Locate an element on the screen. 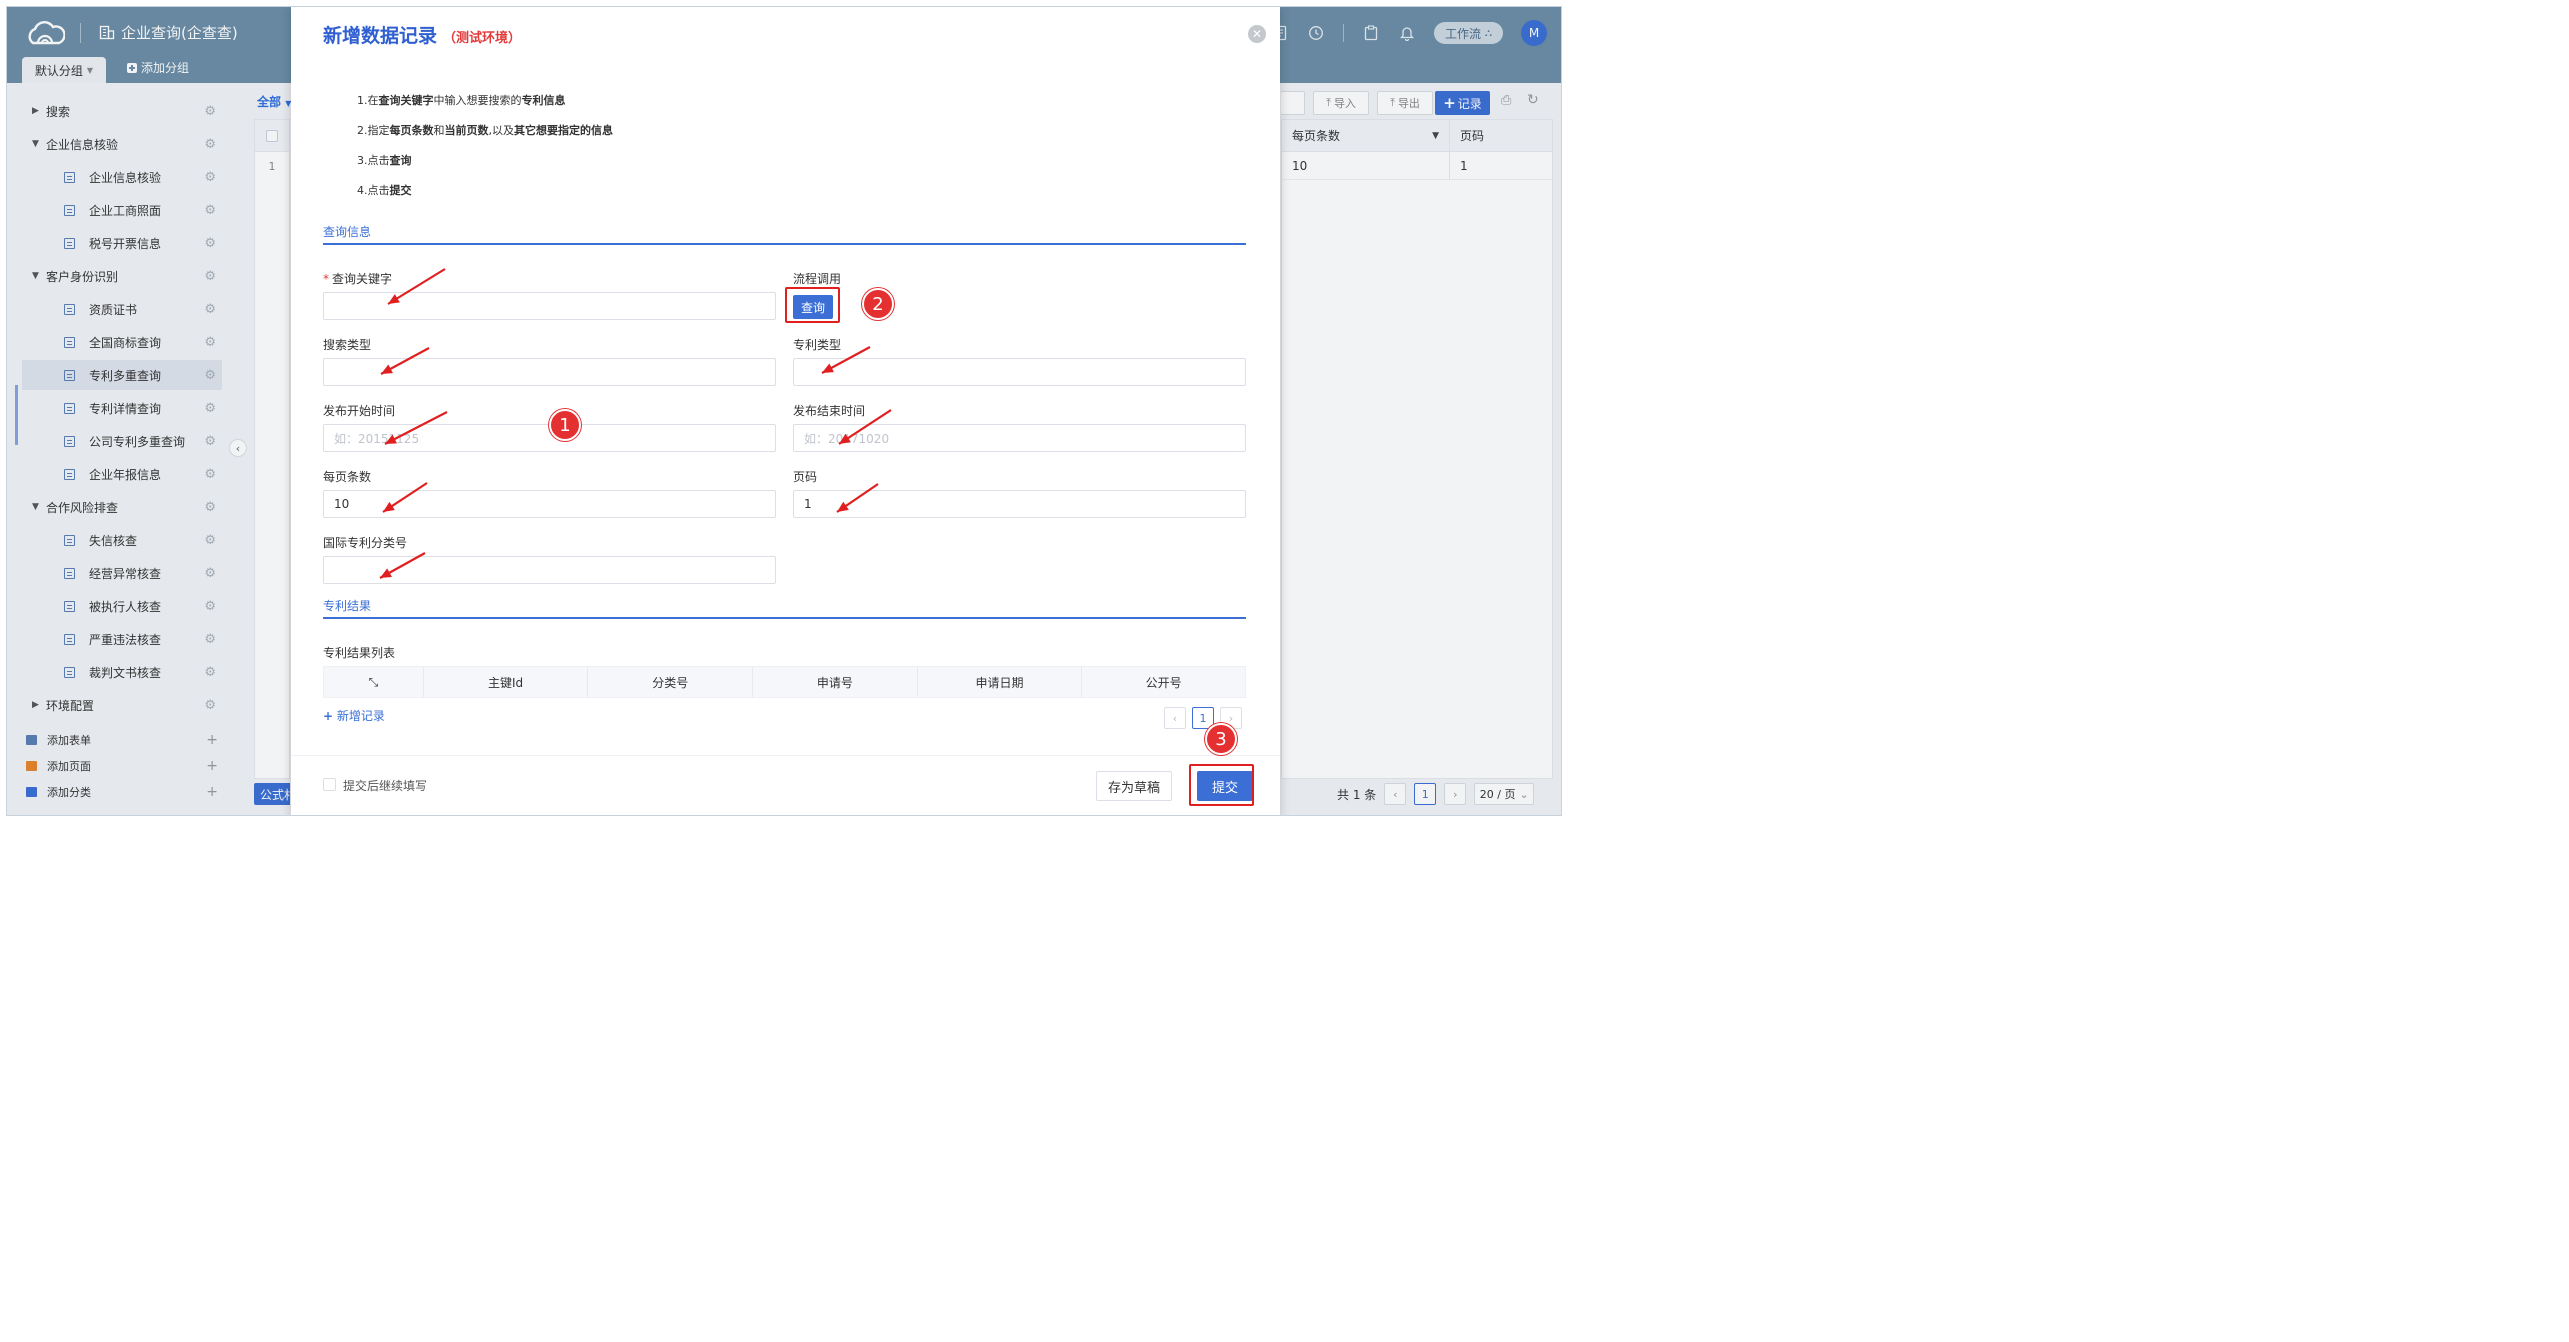 The width and height of the screenshot is (2569, 1342). instruction-number: 4. is located at coordinates (362, 190).